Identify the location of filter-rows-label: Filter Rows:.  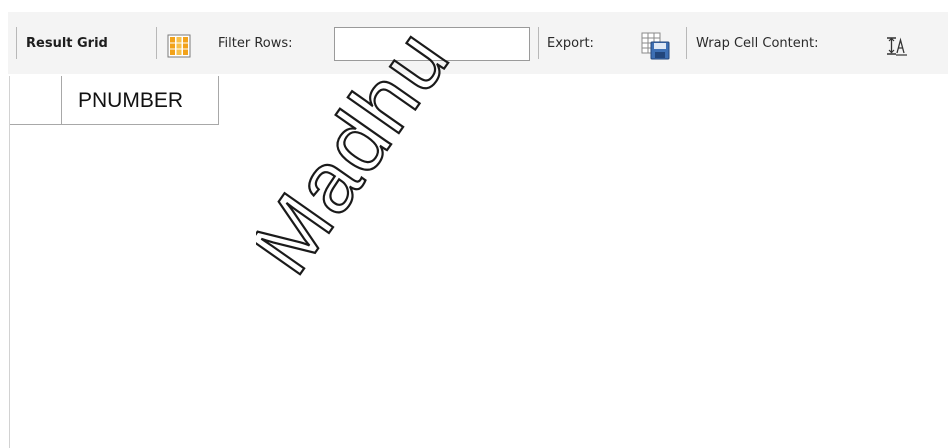
(255, 43).